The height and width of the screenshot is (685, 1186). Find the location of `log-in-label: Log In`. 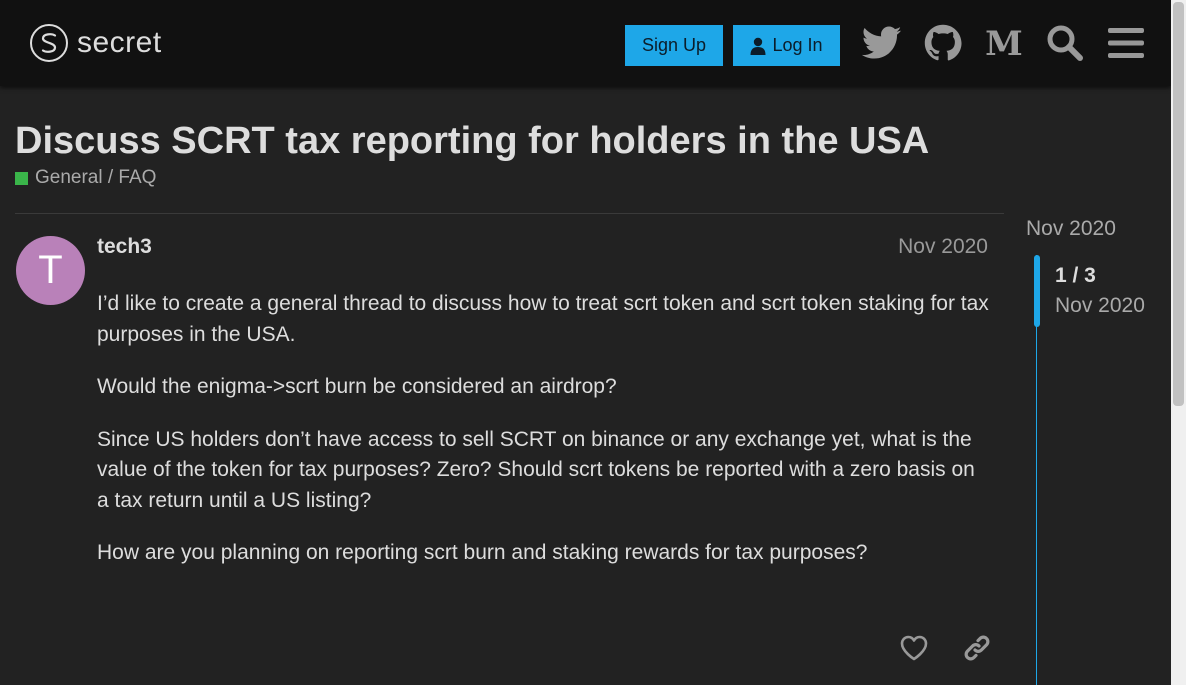

log-in-label: Log In is located at coordinates (797, 45).